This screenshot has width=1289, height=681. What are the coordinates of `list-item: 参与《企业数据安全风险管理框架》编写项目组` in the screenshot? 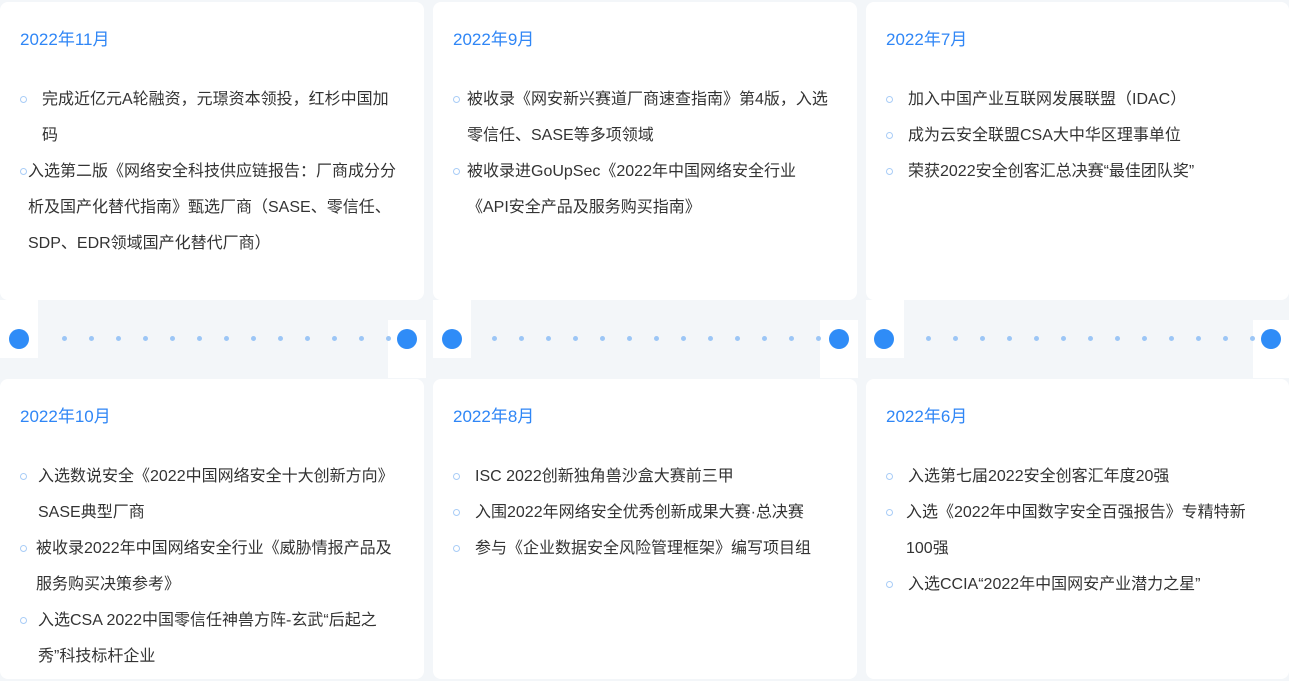 It's located at (644, 549).